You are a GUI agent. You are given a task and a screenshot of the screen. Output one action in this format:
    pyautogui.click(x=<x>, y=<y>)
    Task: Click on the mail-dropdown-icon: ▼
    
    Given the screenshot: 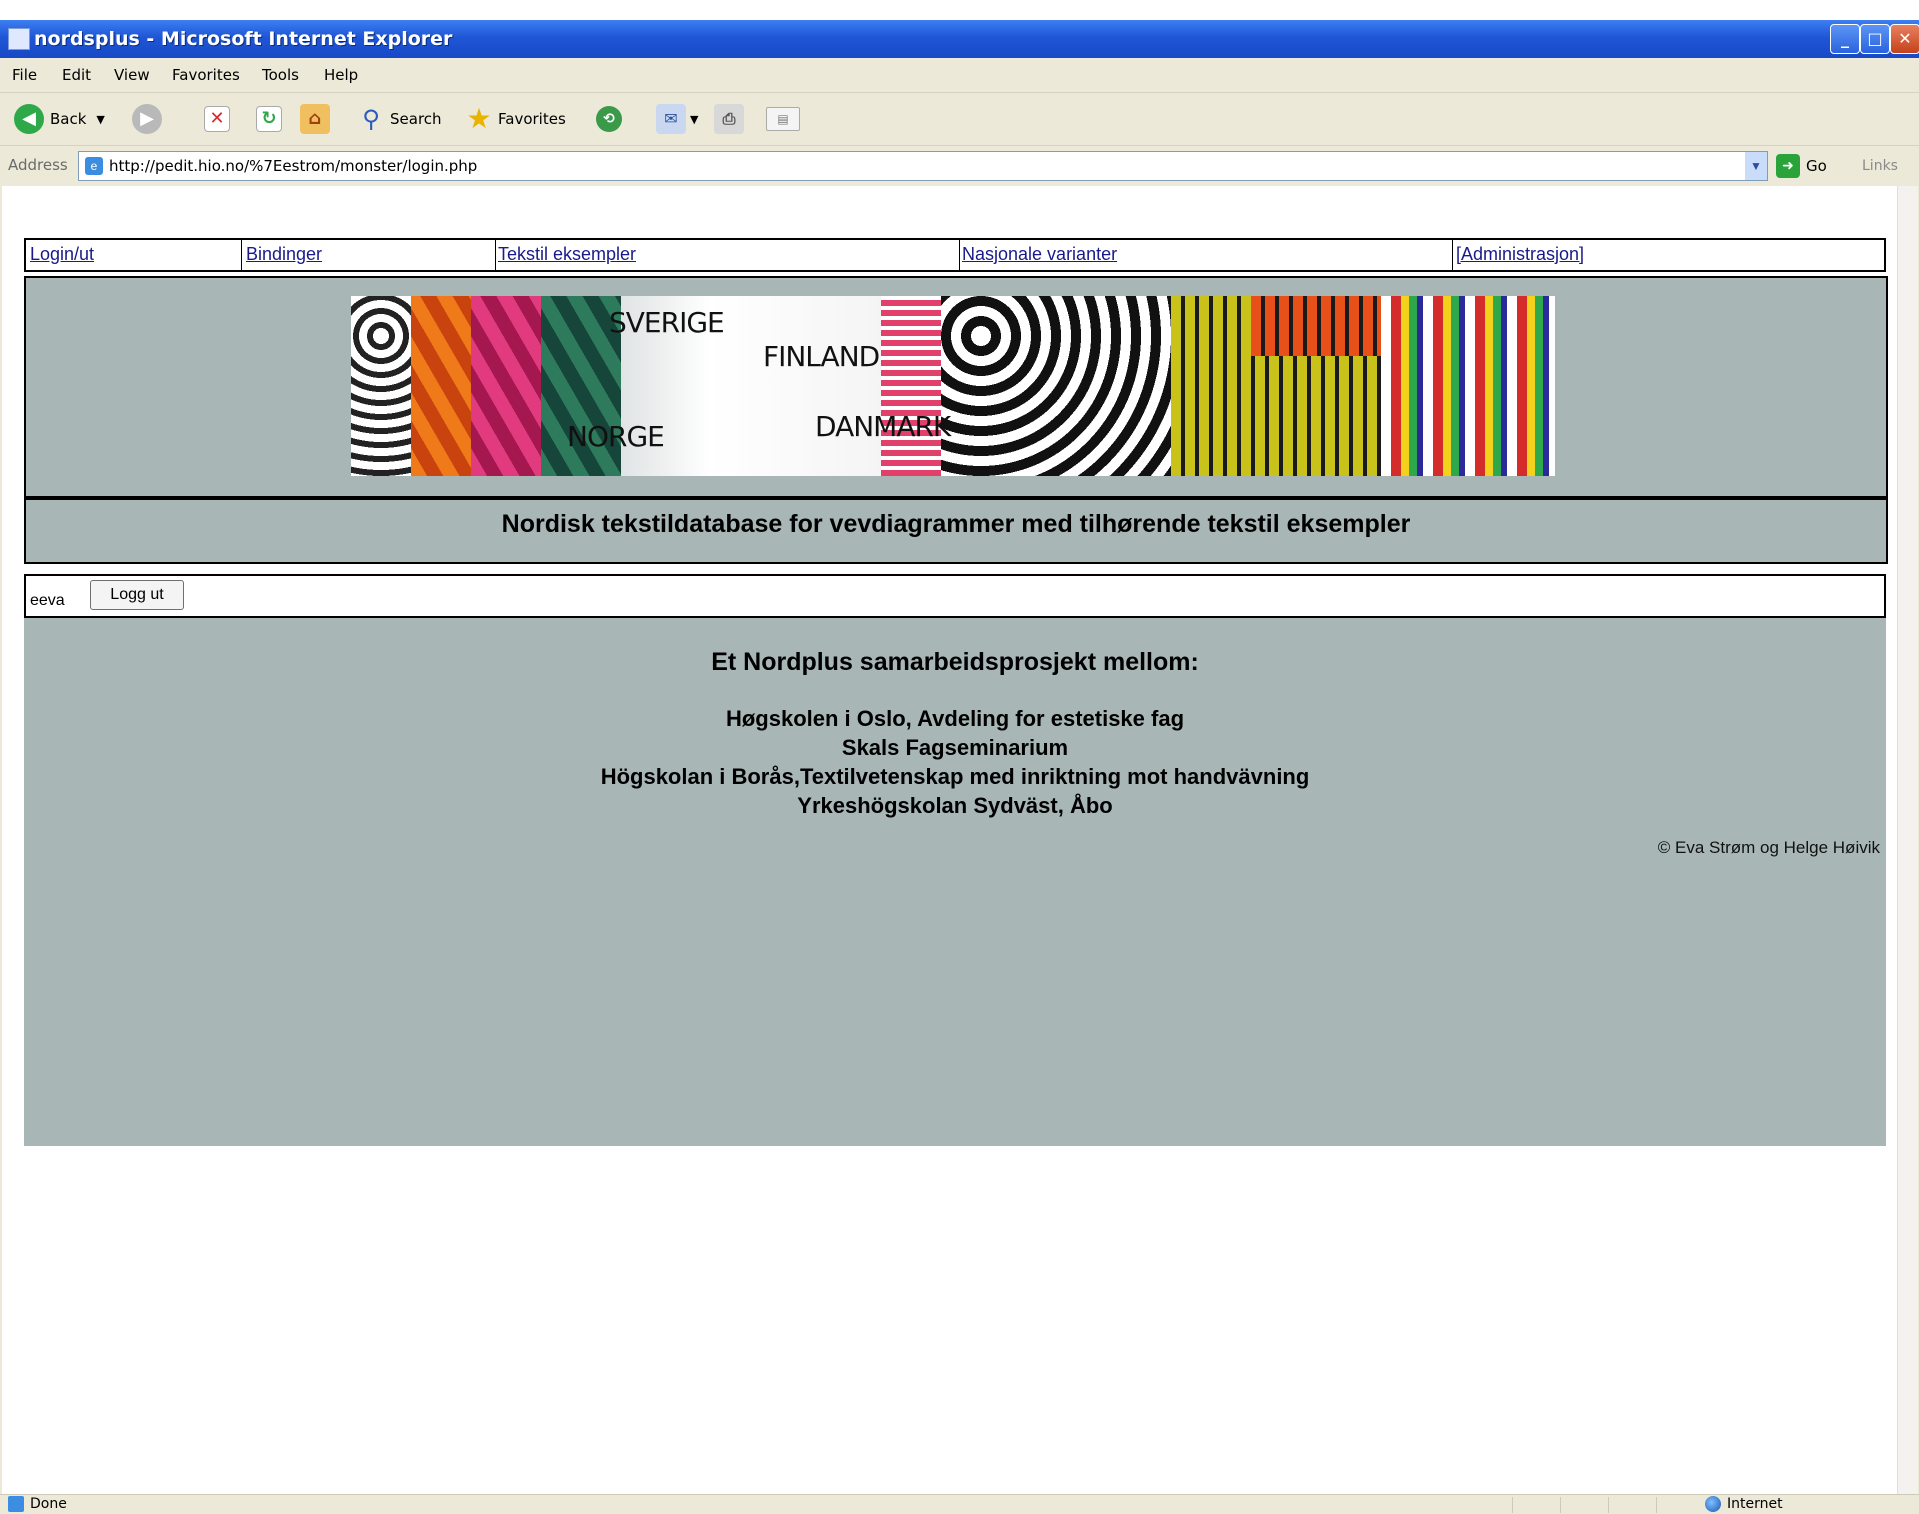 What is the action you would take?
    pyautogui.click(x=694, y=119)
    